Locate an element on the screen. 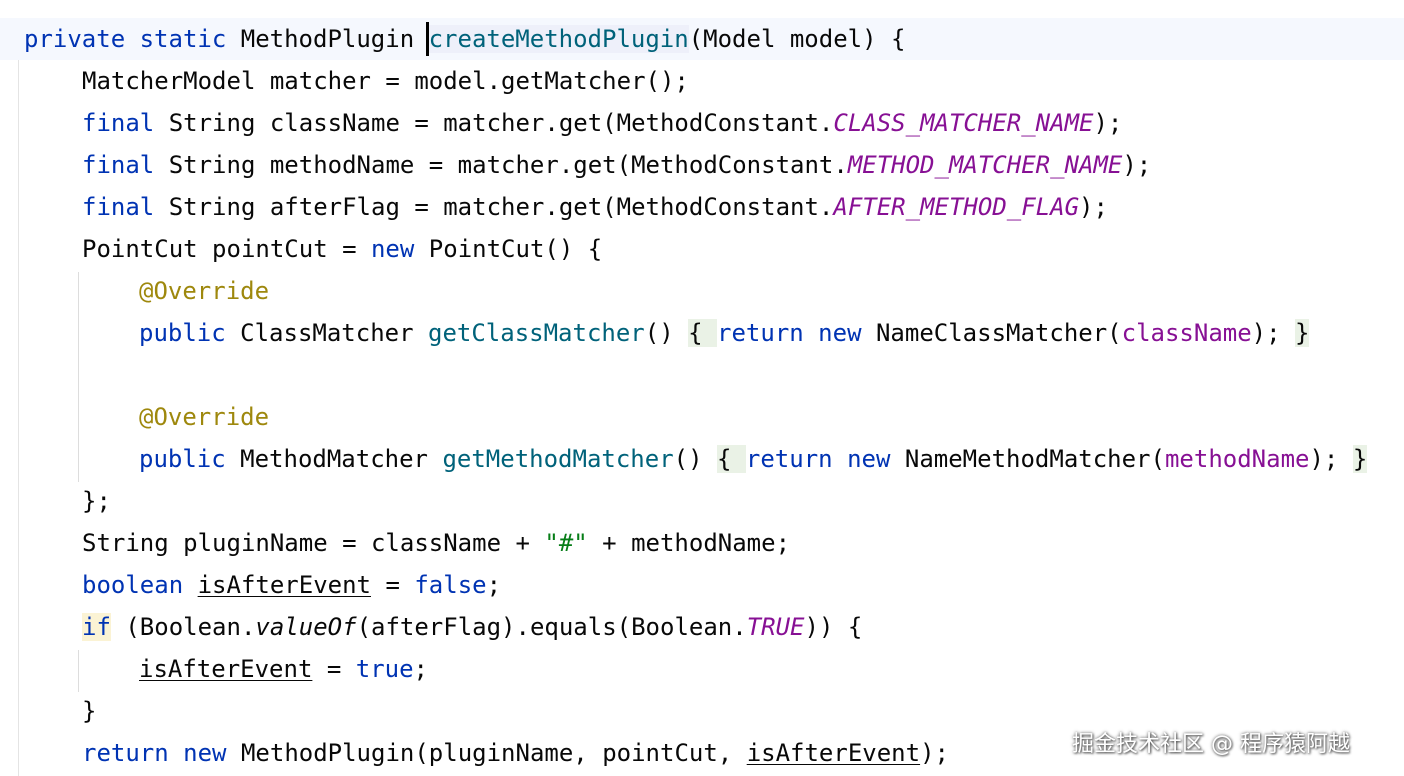  code-token: AFTER_METHOD_FLAG is located at coordinates (956, 207).